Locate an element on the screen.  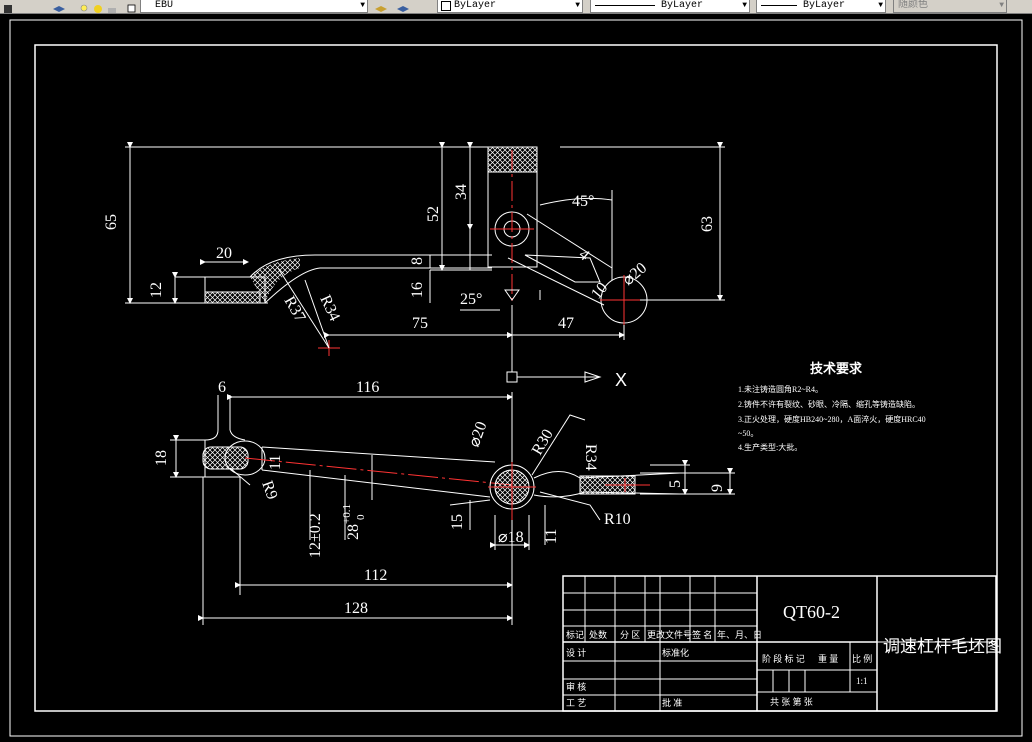
header-date: 年、月、日 is located at coordinates (739, 634).